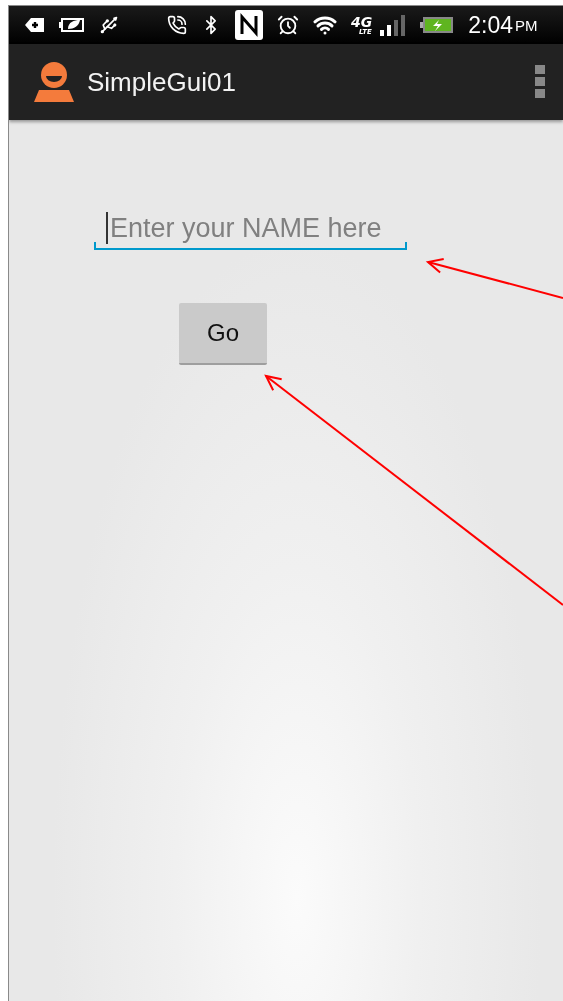 Image resolution: width=563 pixels, height=1001 pixels. I want to click on network-type: 4G, so click(362, 21).